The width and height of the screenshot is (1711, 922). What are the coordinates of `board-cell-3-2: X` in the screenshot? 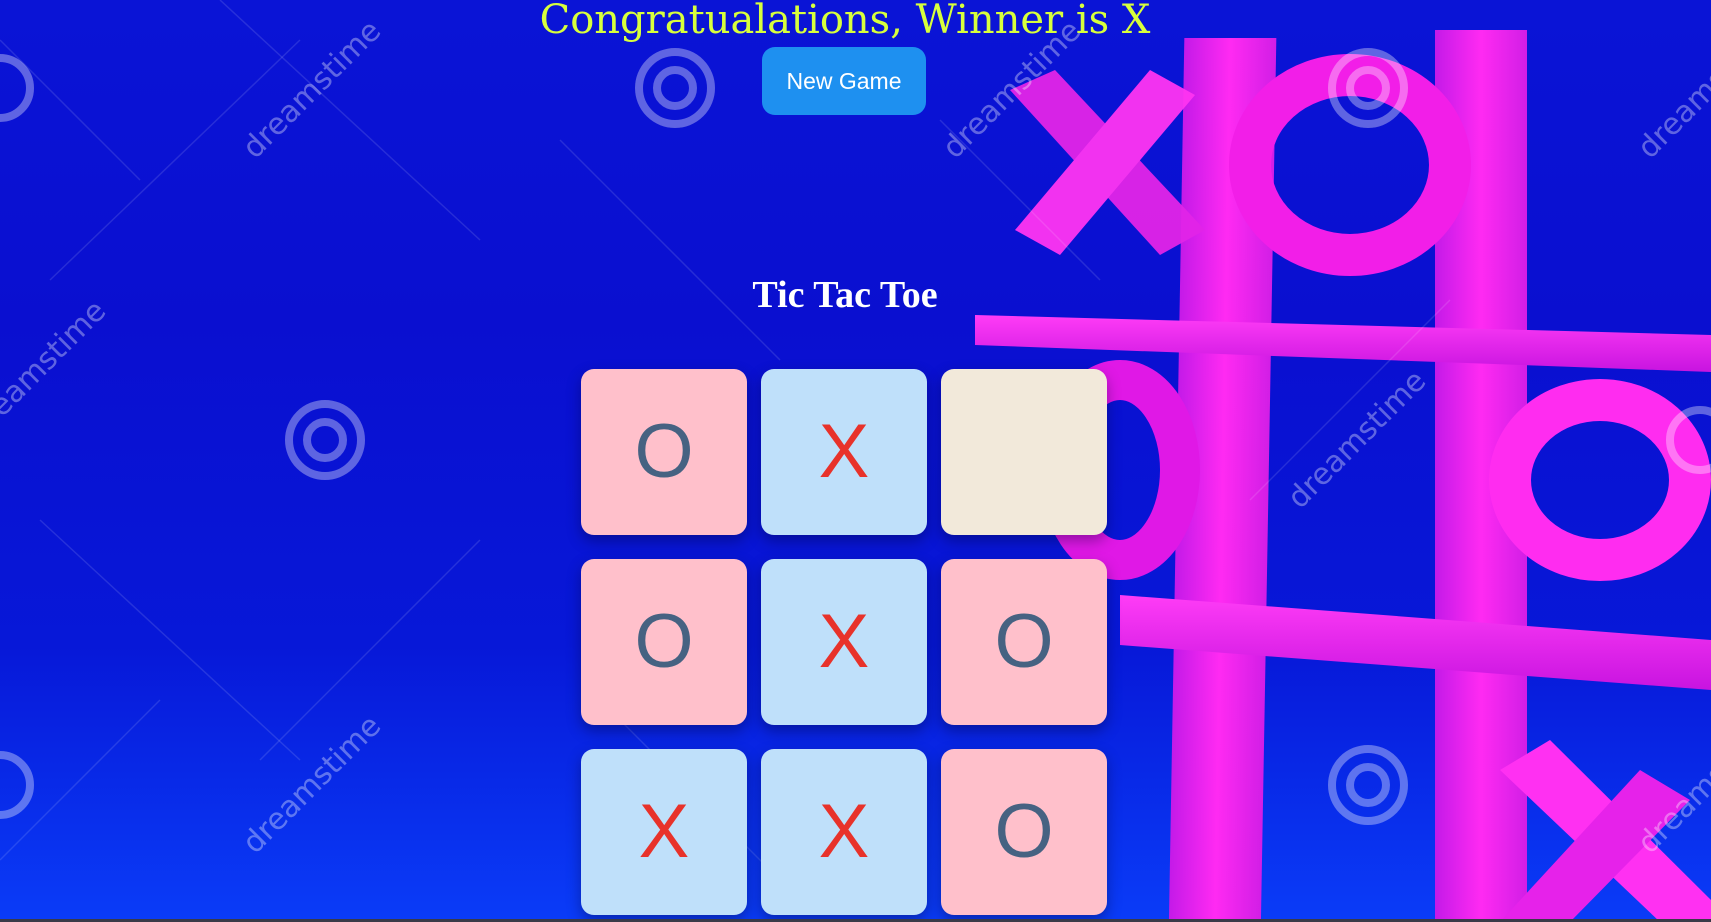 It's located at (844, 832).